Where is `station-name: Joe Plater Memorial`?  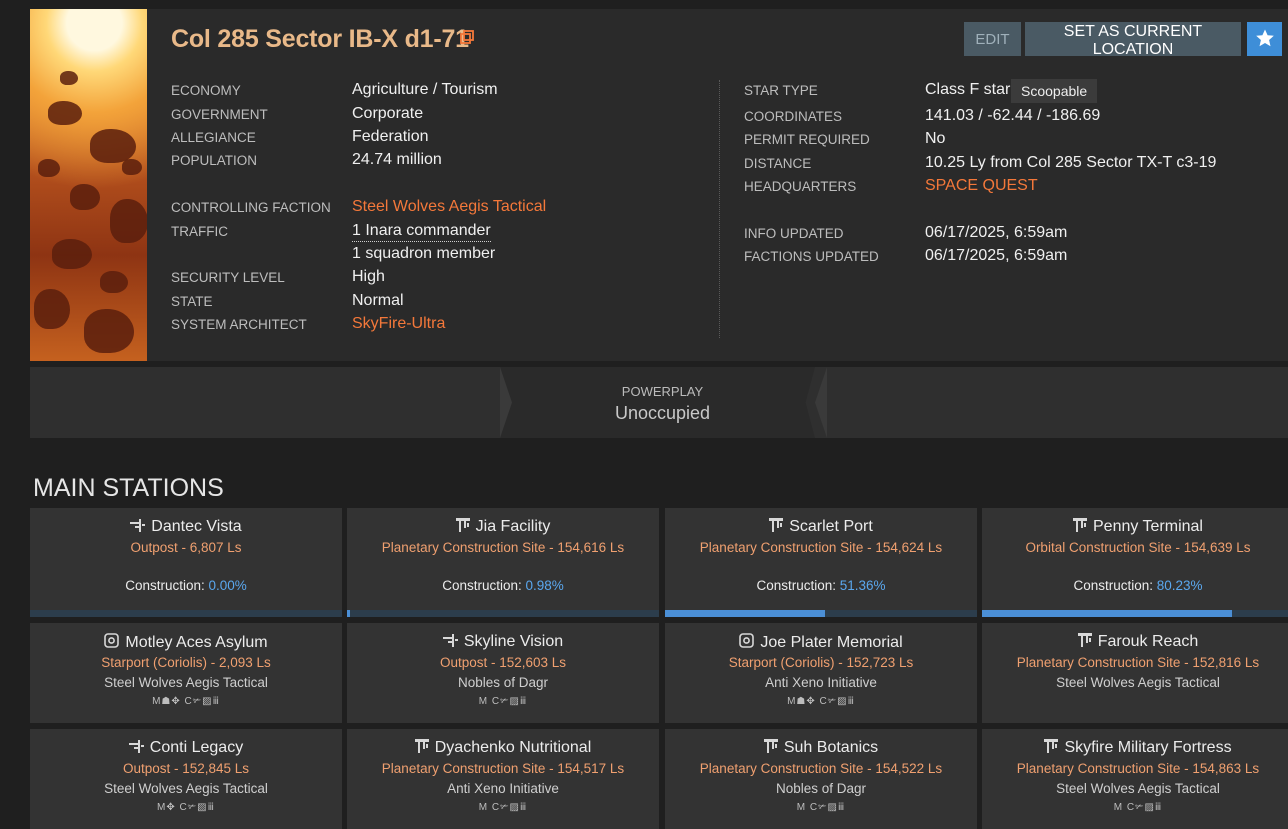 station-name: Joe Plater Memorial is located at coordinates (821, 643).